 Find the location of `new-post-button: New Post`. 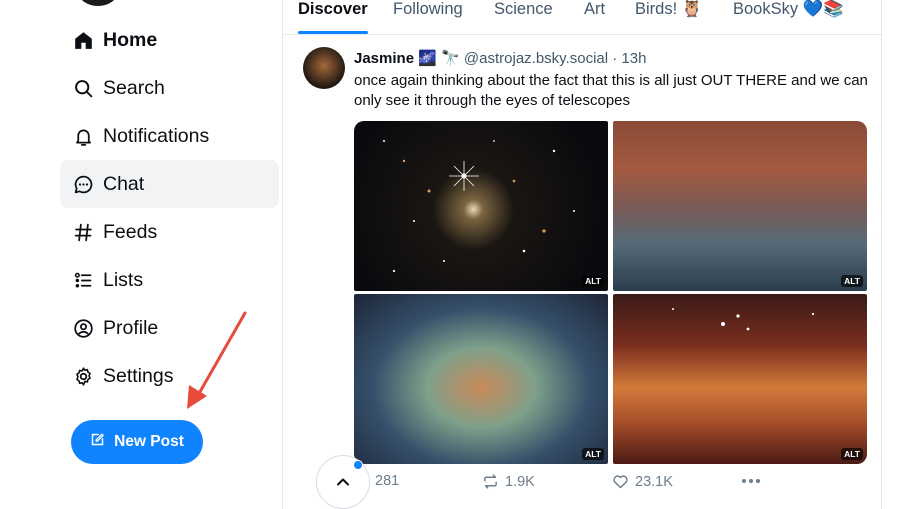

new-post-button: New Post is located at coordinates (137, 442).